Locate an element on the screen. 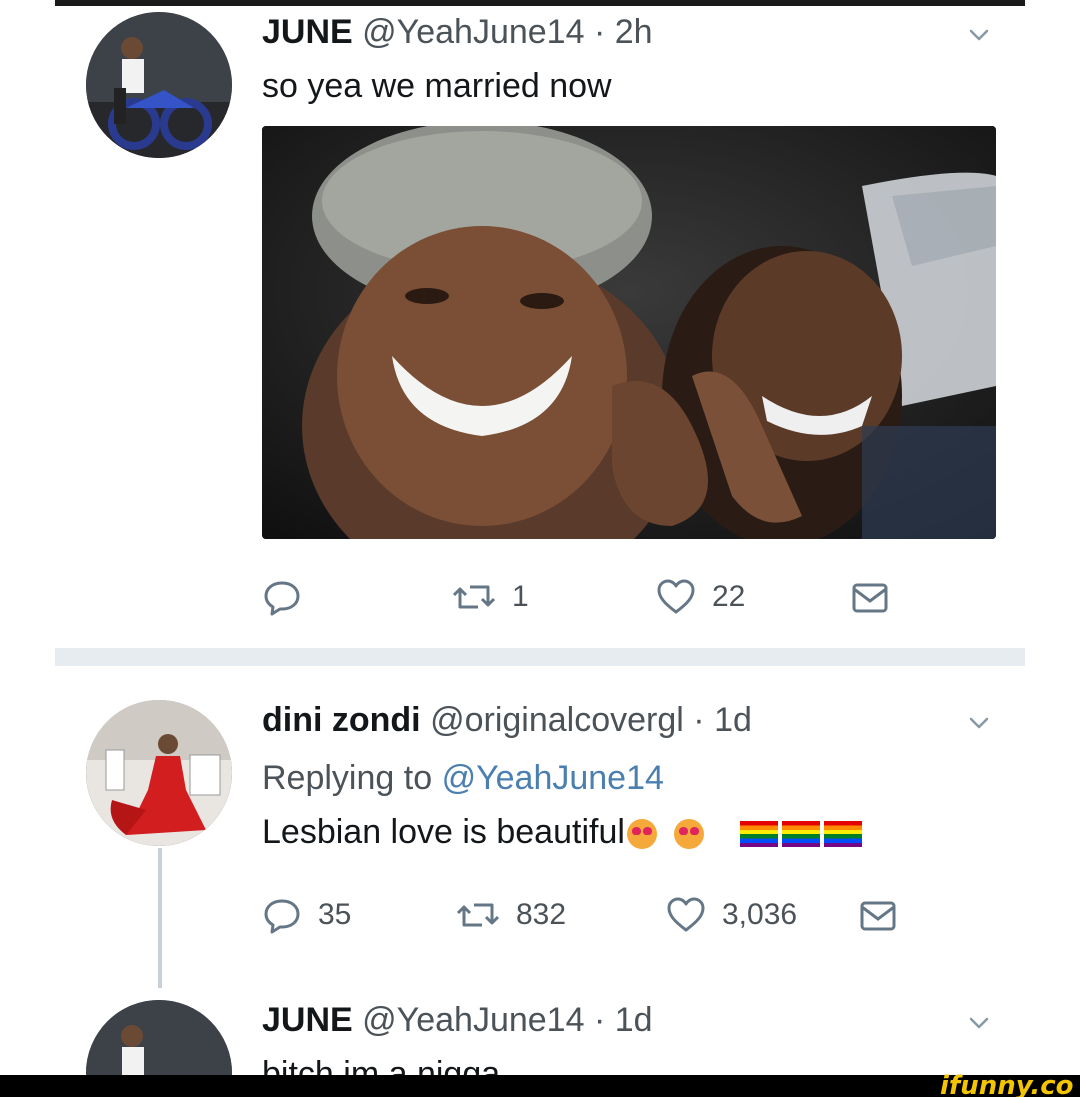  chevron-down-icon is located at coordinates (979, 1023).